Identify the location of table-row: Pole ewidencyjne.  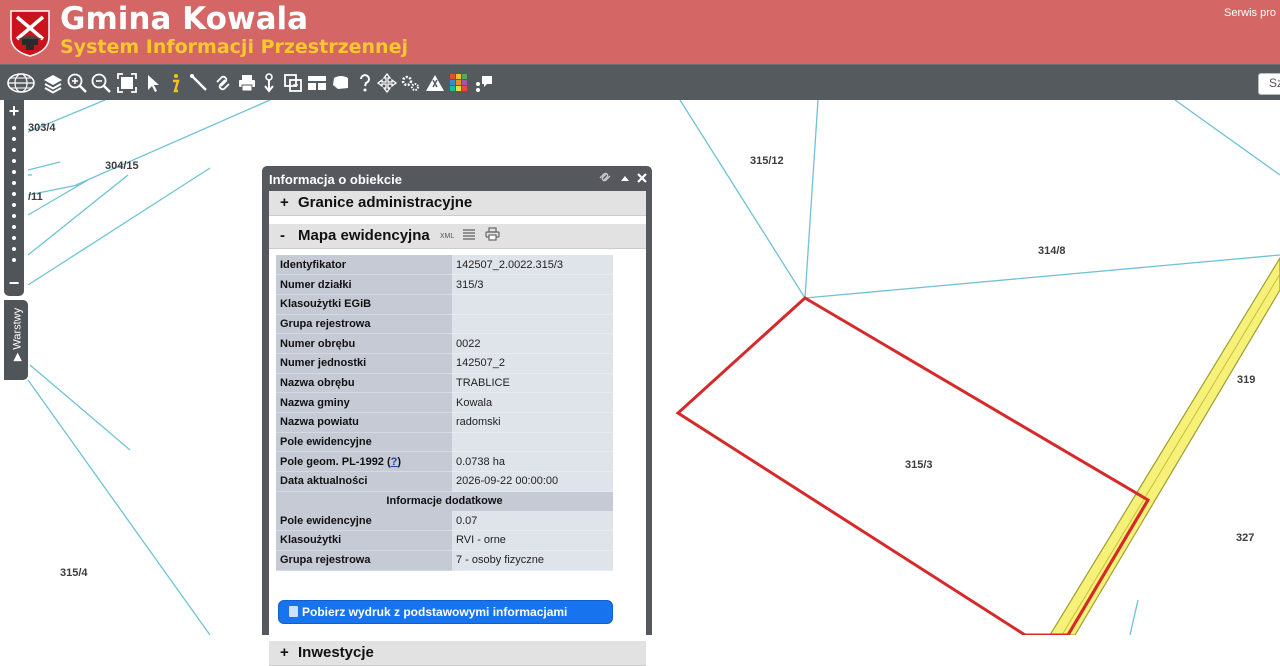
(444, 442).